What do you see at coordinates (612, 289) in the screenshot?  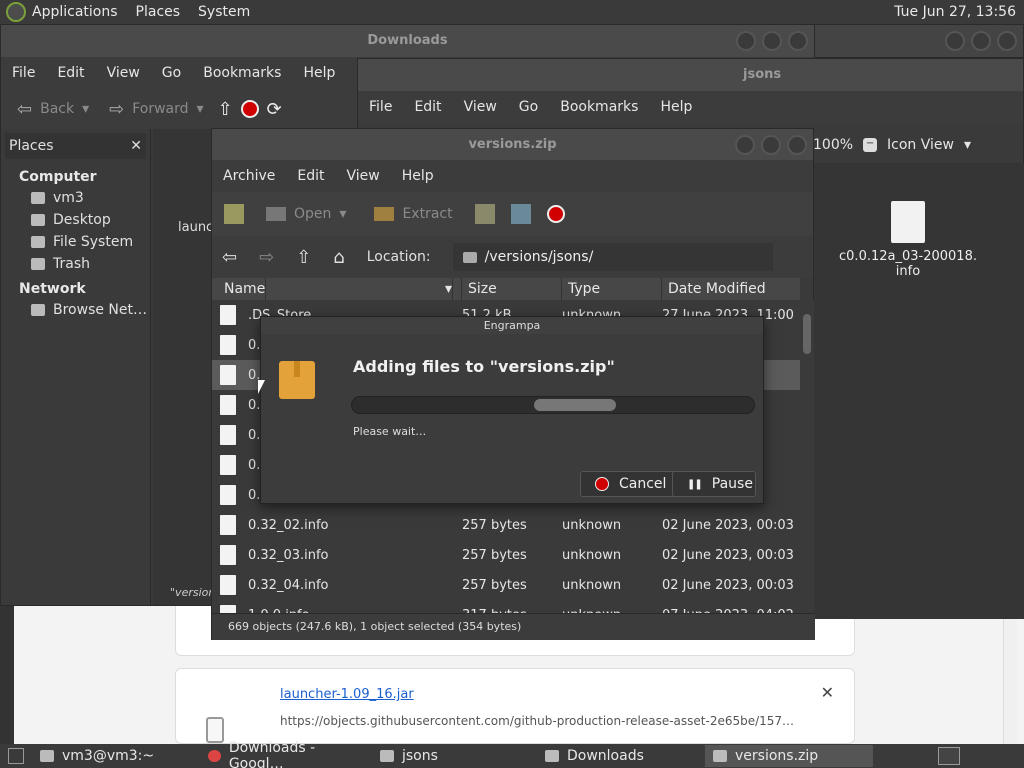 I see `column-type: Type` at bounding box center [612, 289].